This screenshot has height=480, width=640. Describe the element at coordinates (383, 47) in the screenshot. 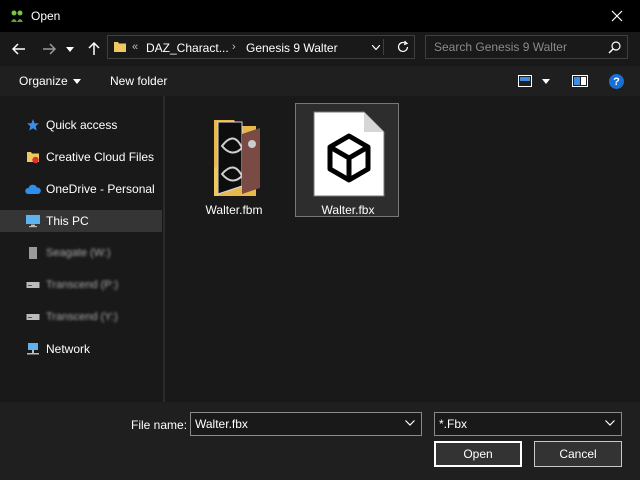

I see `divider` at that location.